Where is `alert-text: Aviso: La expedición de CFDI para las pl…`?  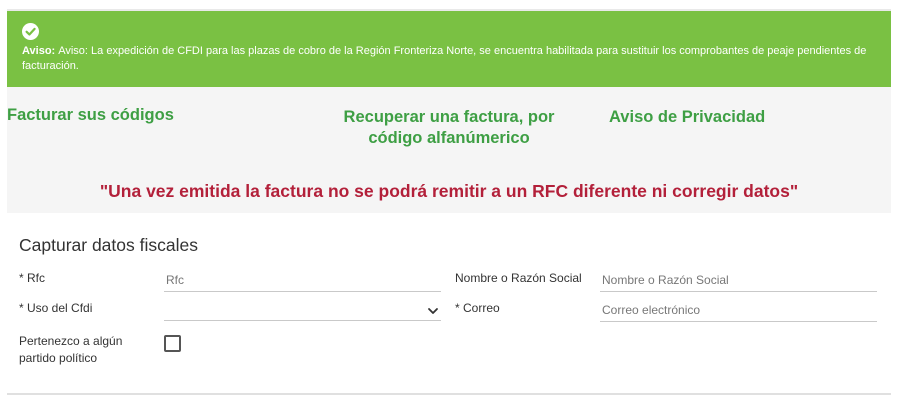
alert-text: Aviso: La expedición de CFDI para las pl… is located at coordinates (444, 58).